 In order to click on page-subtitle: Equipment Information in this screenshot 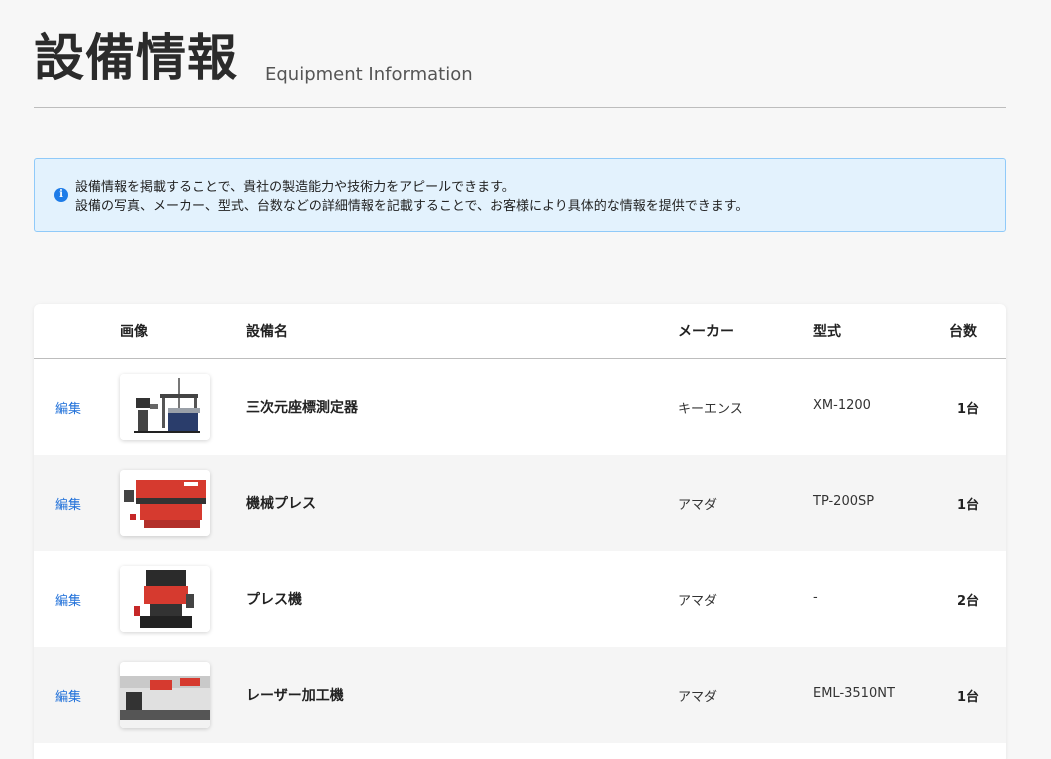, I will do `click(369, 74)`.